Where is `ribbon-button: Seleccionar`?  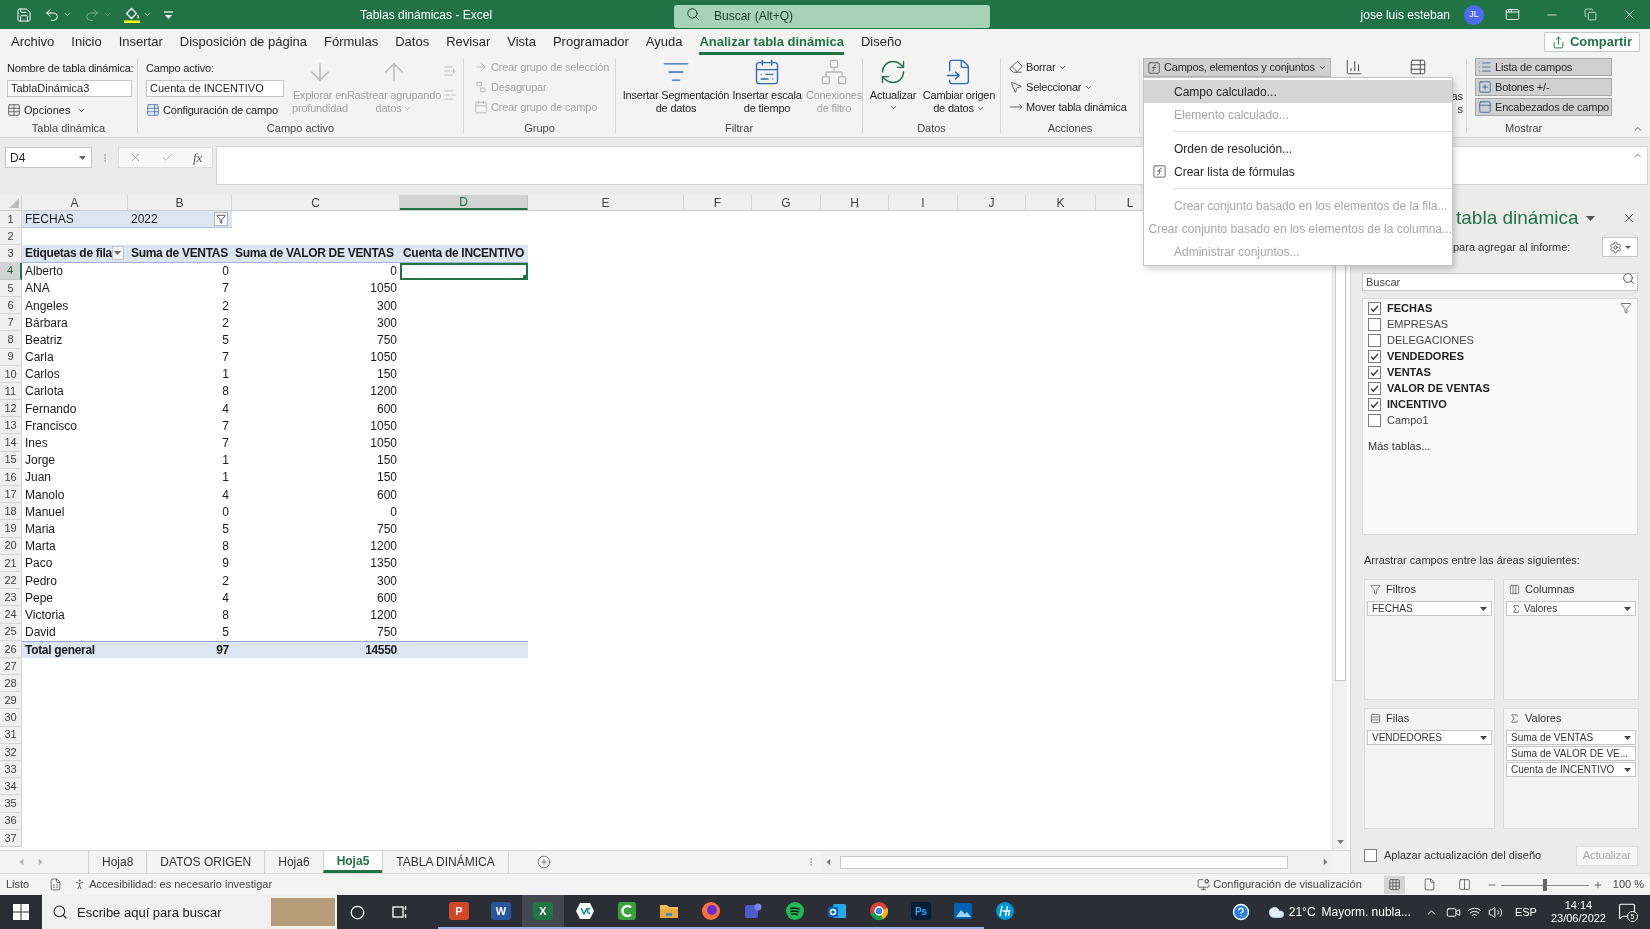
ribbon-button: Seleccionar is located at coordinates (1068, 87).